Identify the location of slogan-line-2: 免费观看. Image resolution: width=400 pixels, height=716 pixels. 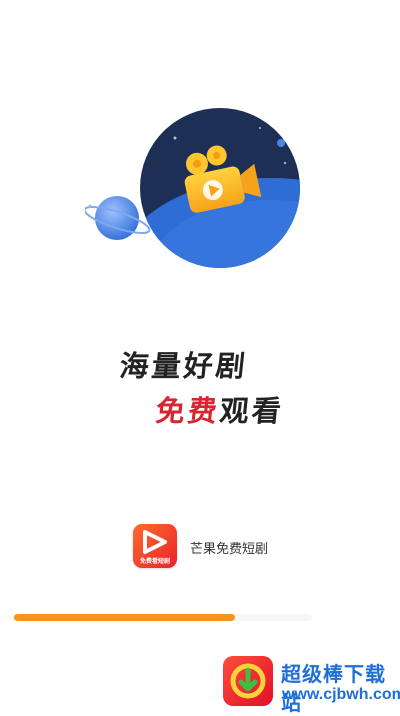
(220, 409).